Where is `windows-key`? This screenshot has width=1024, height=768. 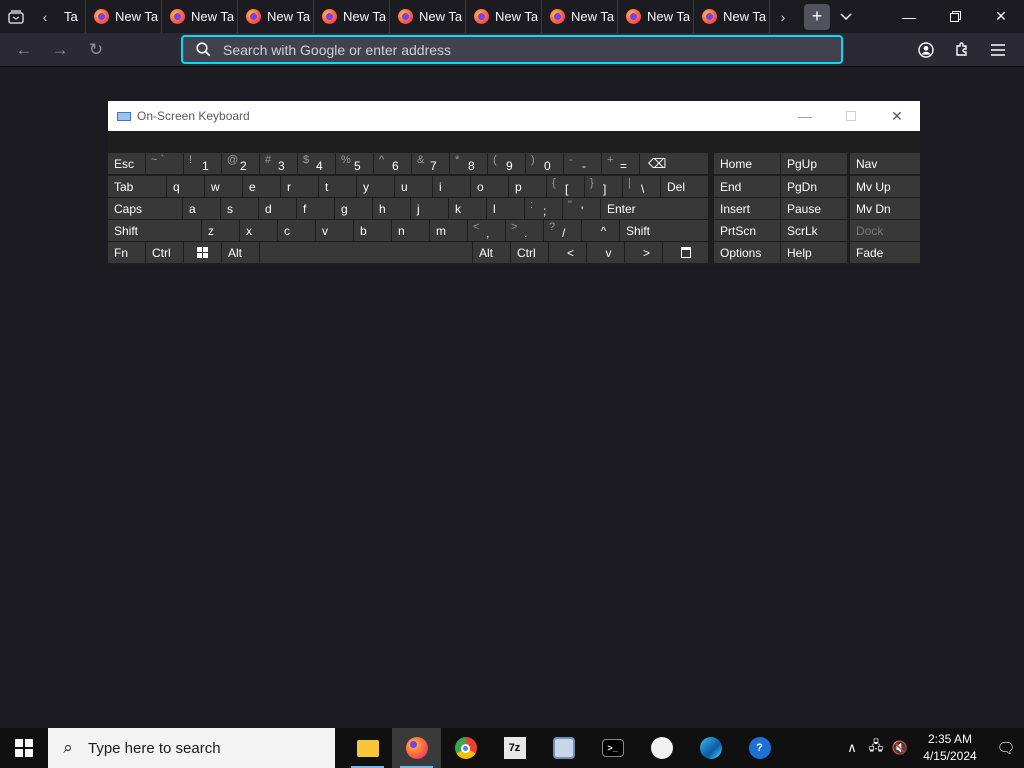 windows-key is located at coordinates (202, 252).